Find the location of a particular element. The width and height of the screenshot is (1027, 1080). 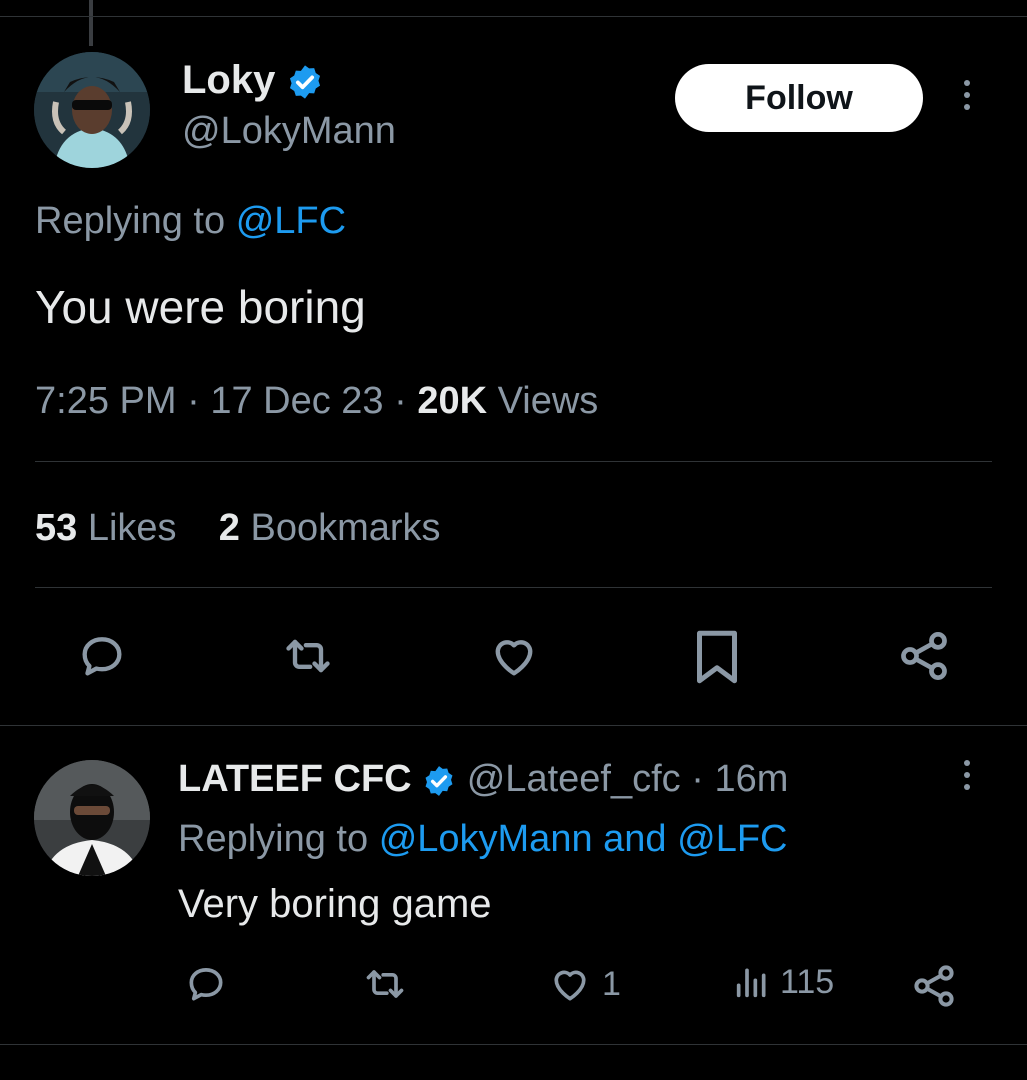

replying-to-link: @LFC is located at coordinates (291, 221).